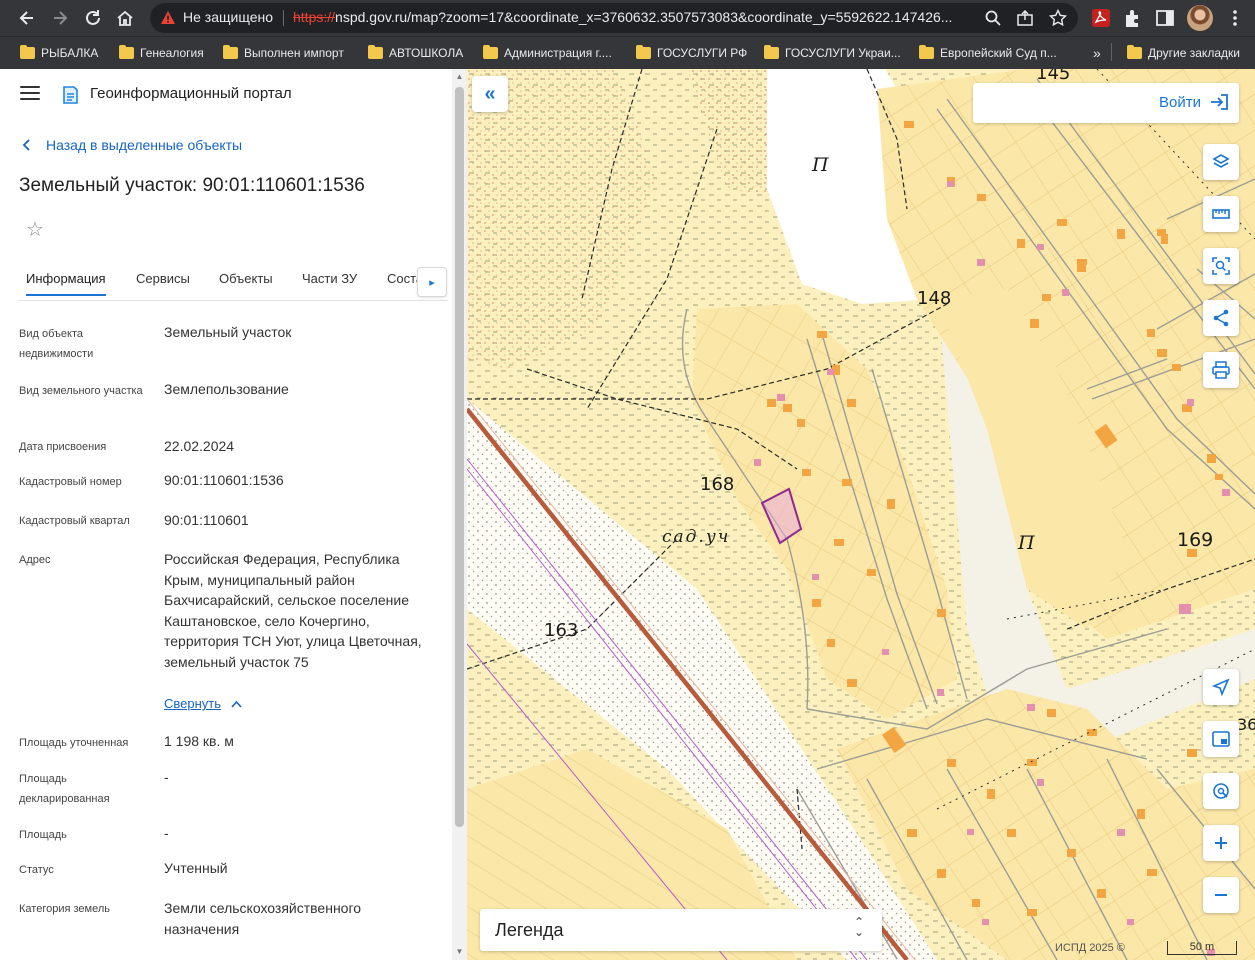 Image resolution: width=1255 pixels, height=960 pixels. What do you see at coordinates (859, 927) in the screenshot?
I see `expand-collapse-icon: ⌃ ⌄` at bounding box center [859, 927].